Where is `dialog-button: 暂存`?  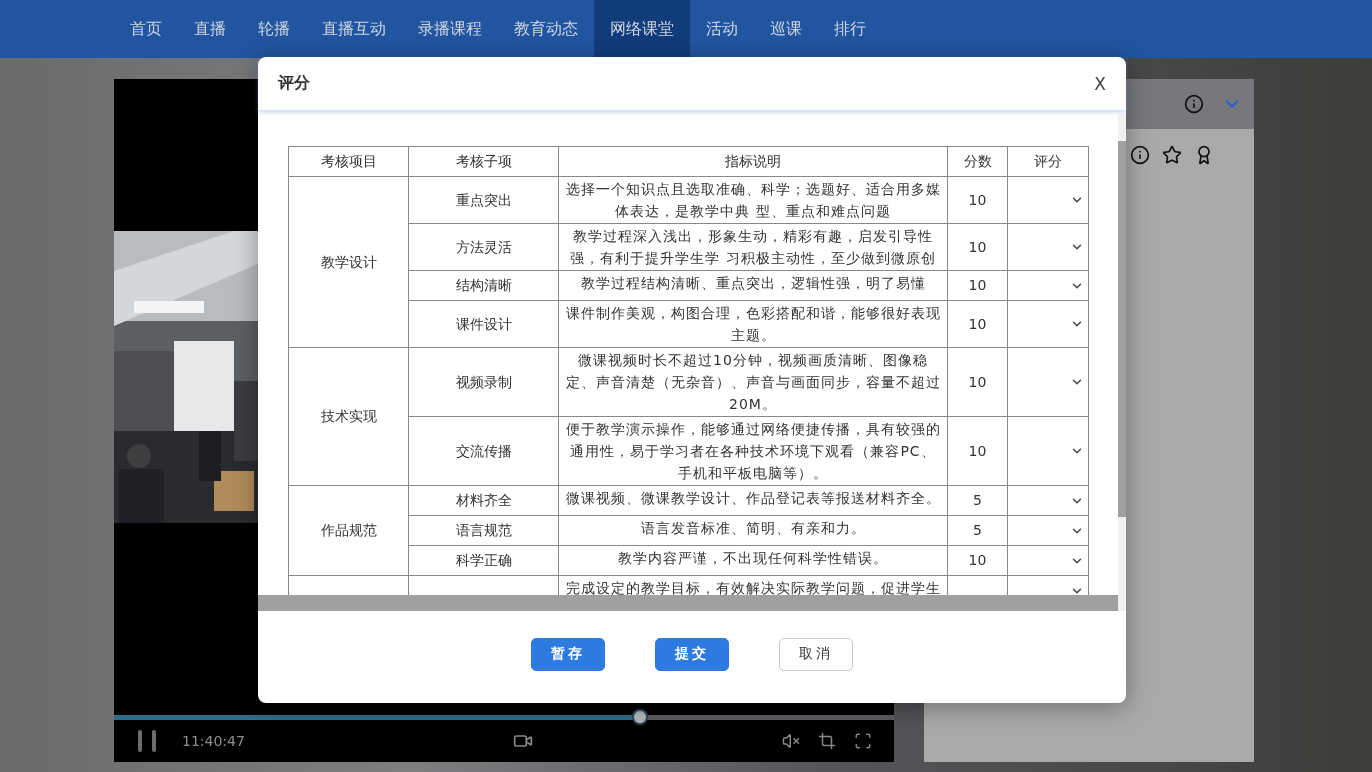 dialog-button: 暂存 is located at coordinates (568, 654).